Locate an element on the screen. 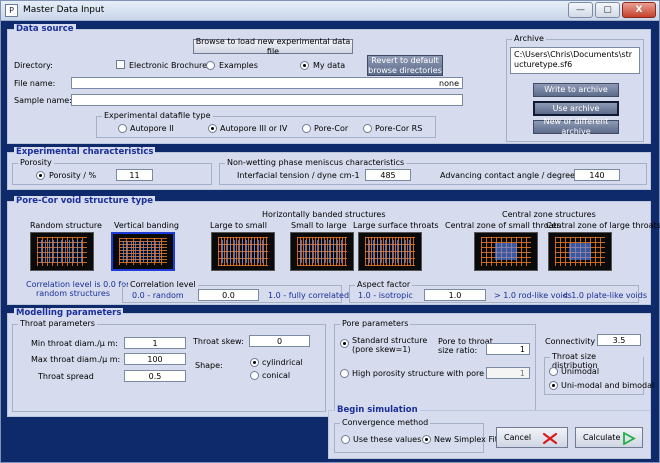 This screenshot has height=463, width=660. type-label-large-surface: Large surface throats is located at coordinates (396, 225).